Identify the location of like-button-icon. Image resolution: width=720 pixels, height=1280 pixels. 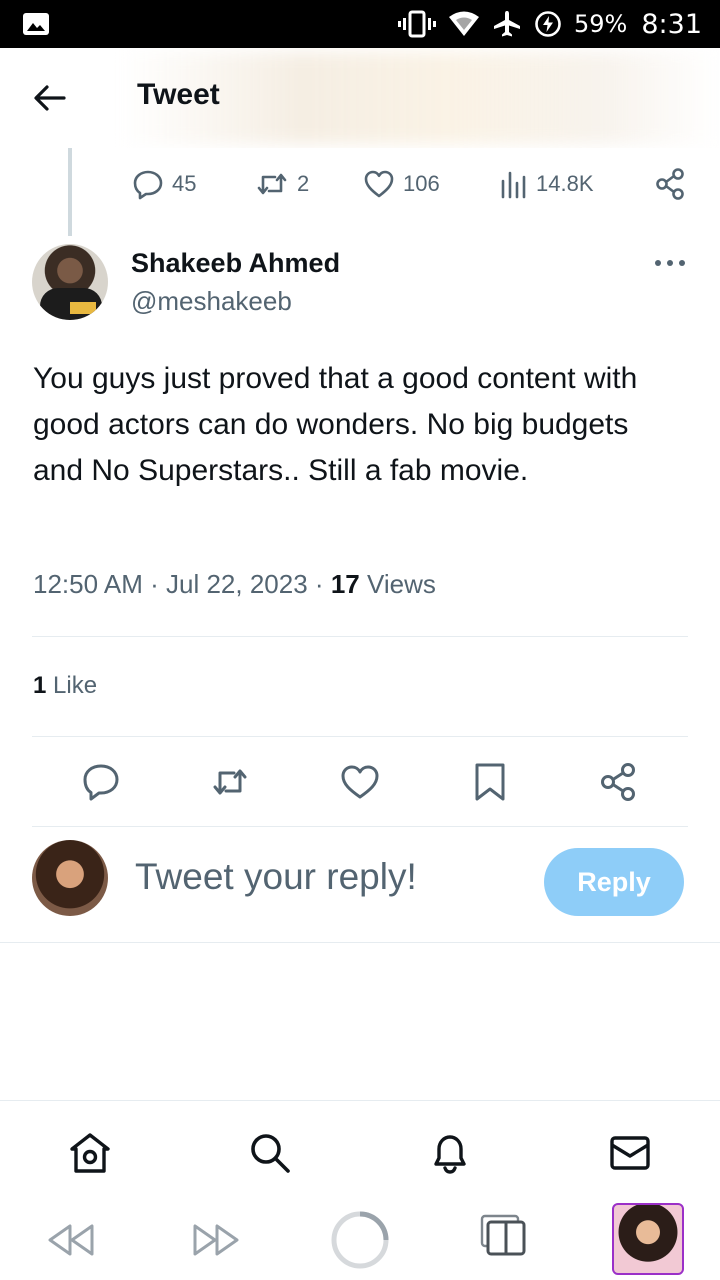
(360, 782).